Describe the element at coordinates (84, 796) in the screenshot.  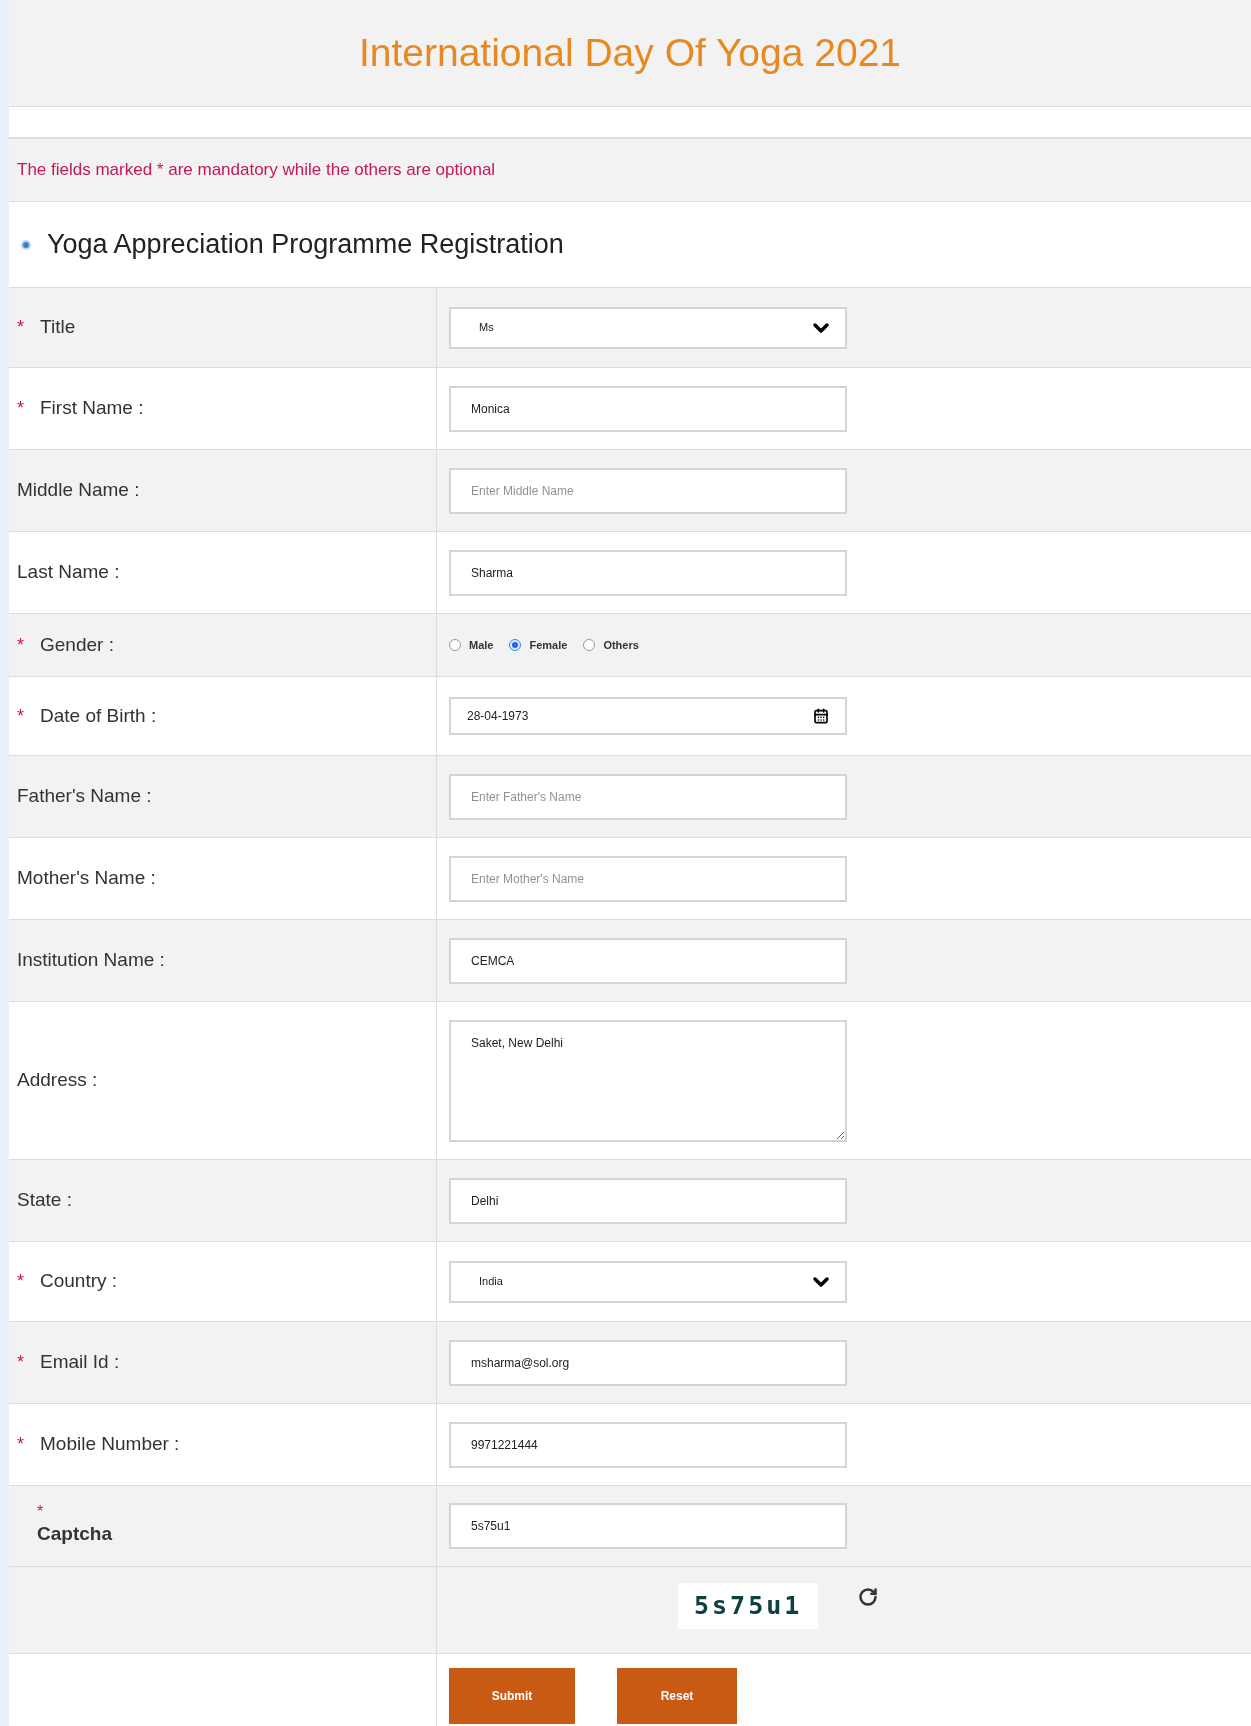
I see `field-label: Father's Name :` at that location.